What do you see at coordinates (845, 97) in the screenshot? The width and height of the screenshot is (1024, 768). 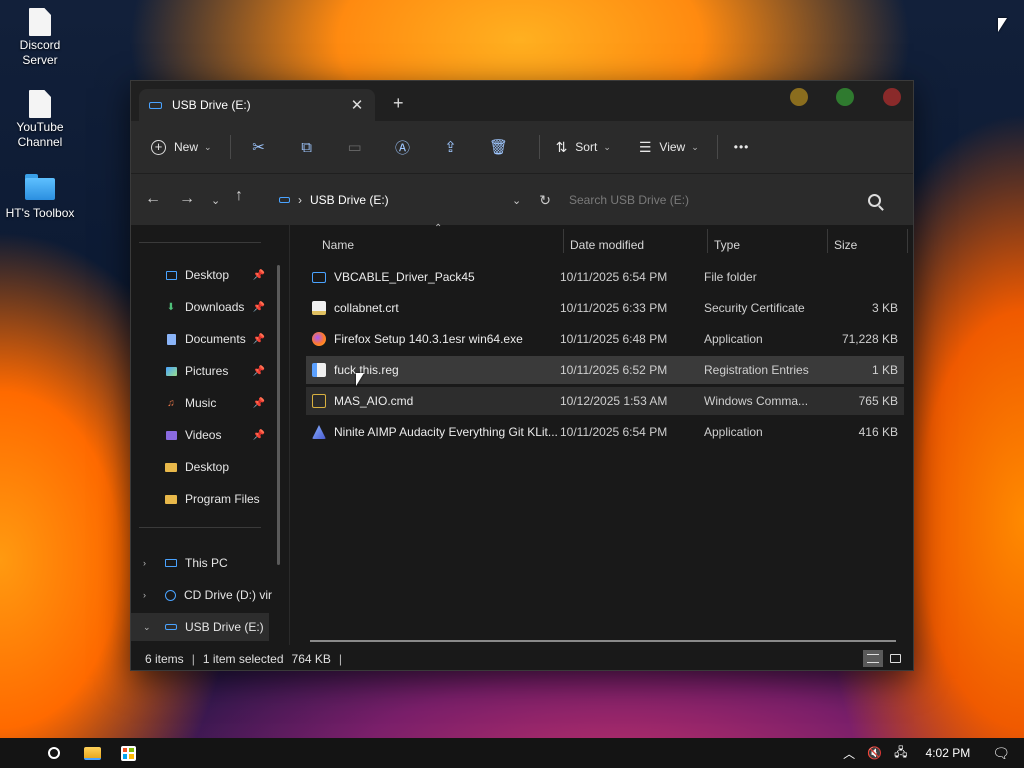 I see `maximize-button` at bounding box center [845, 97].